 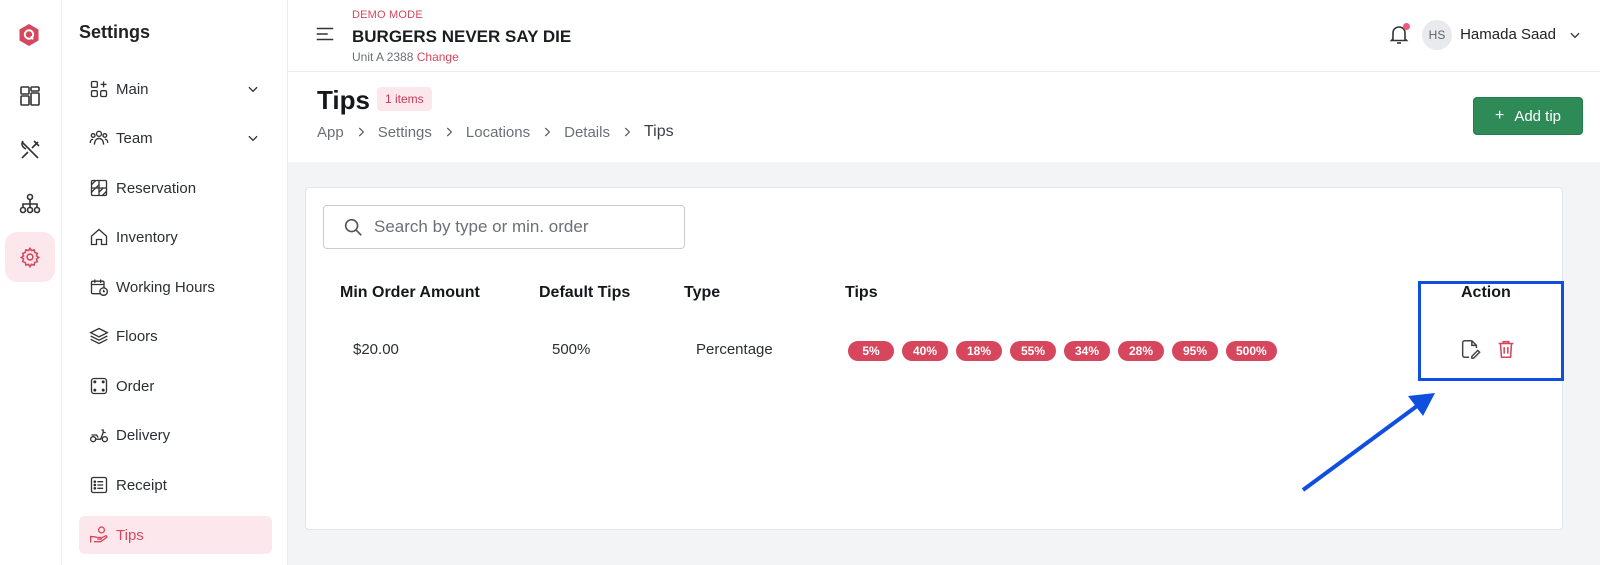 I want to click on utensils-icon, so click(x=30, y=150).